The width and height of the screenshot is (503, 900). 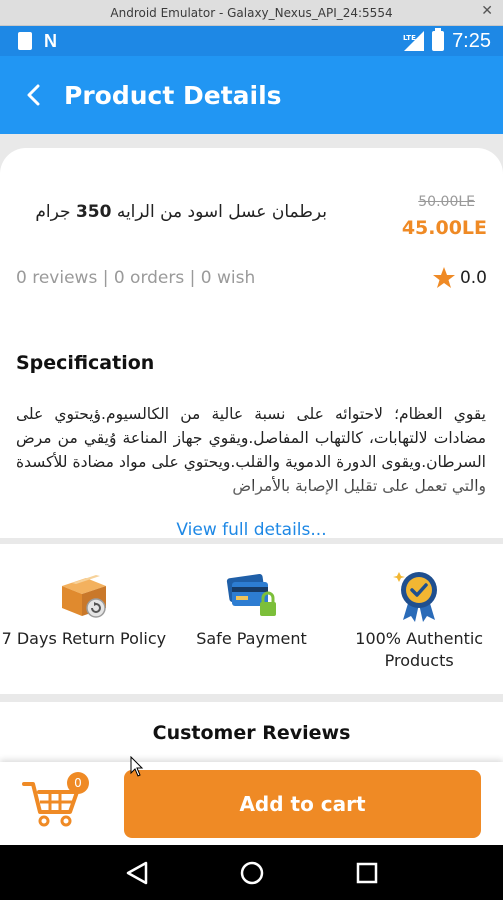 I want to click on box-return-icon, so click(x=83, y=596).